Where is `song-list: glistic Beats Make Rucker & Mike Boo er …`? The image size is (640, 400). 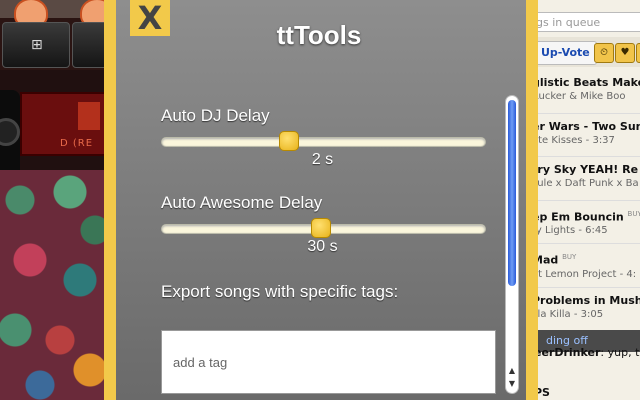
song-list: glistic Beats Make Rucker & Mike Boo er … is located at coordinates (586, 200).